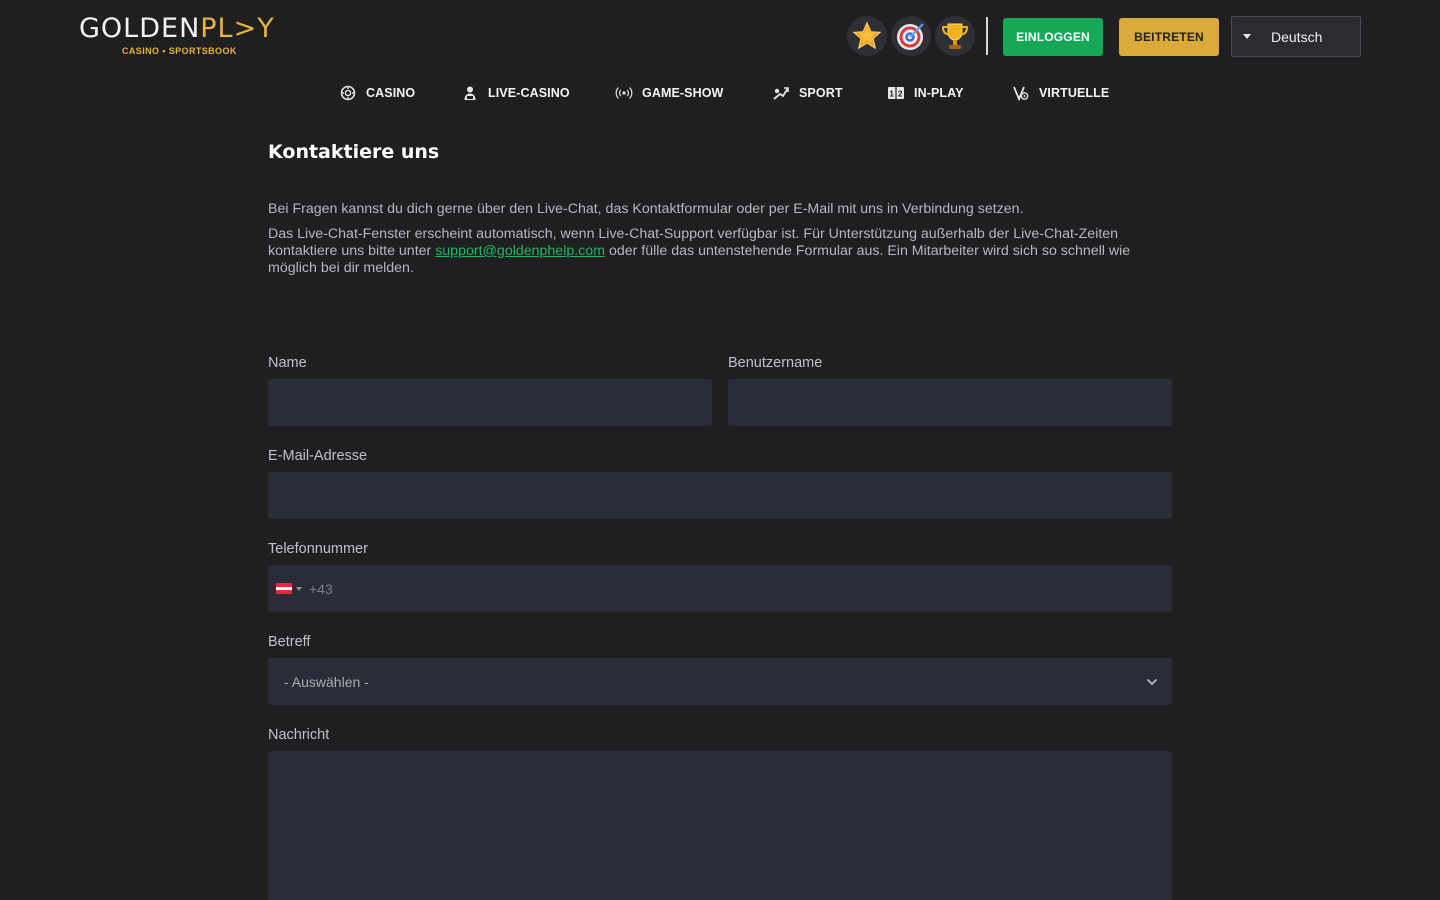  What do you see at coordinates (348, 93) in the screenshot?
I see `casino-chip-icon` at bounding box center [348, 93].